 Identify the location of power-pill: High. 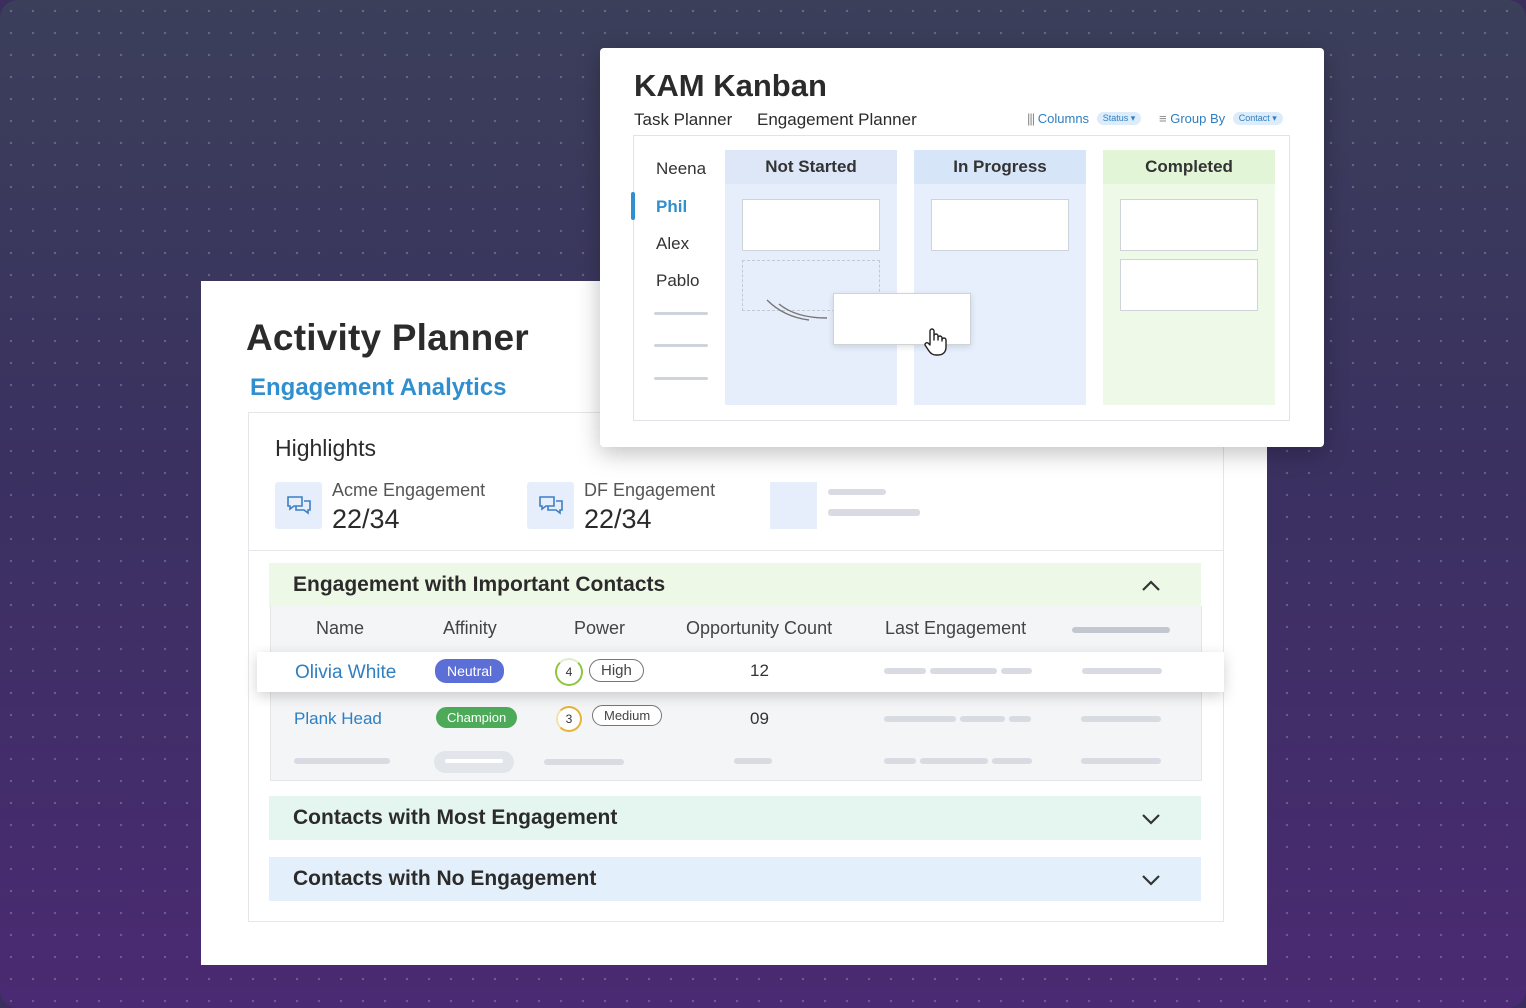
(616, 670).